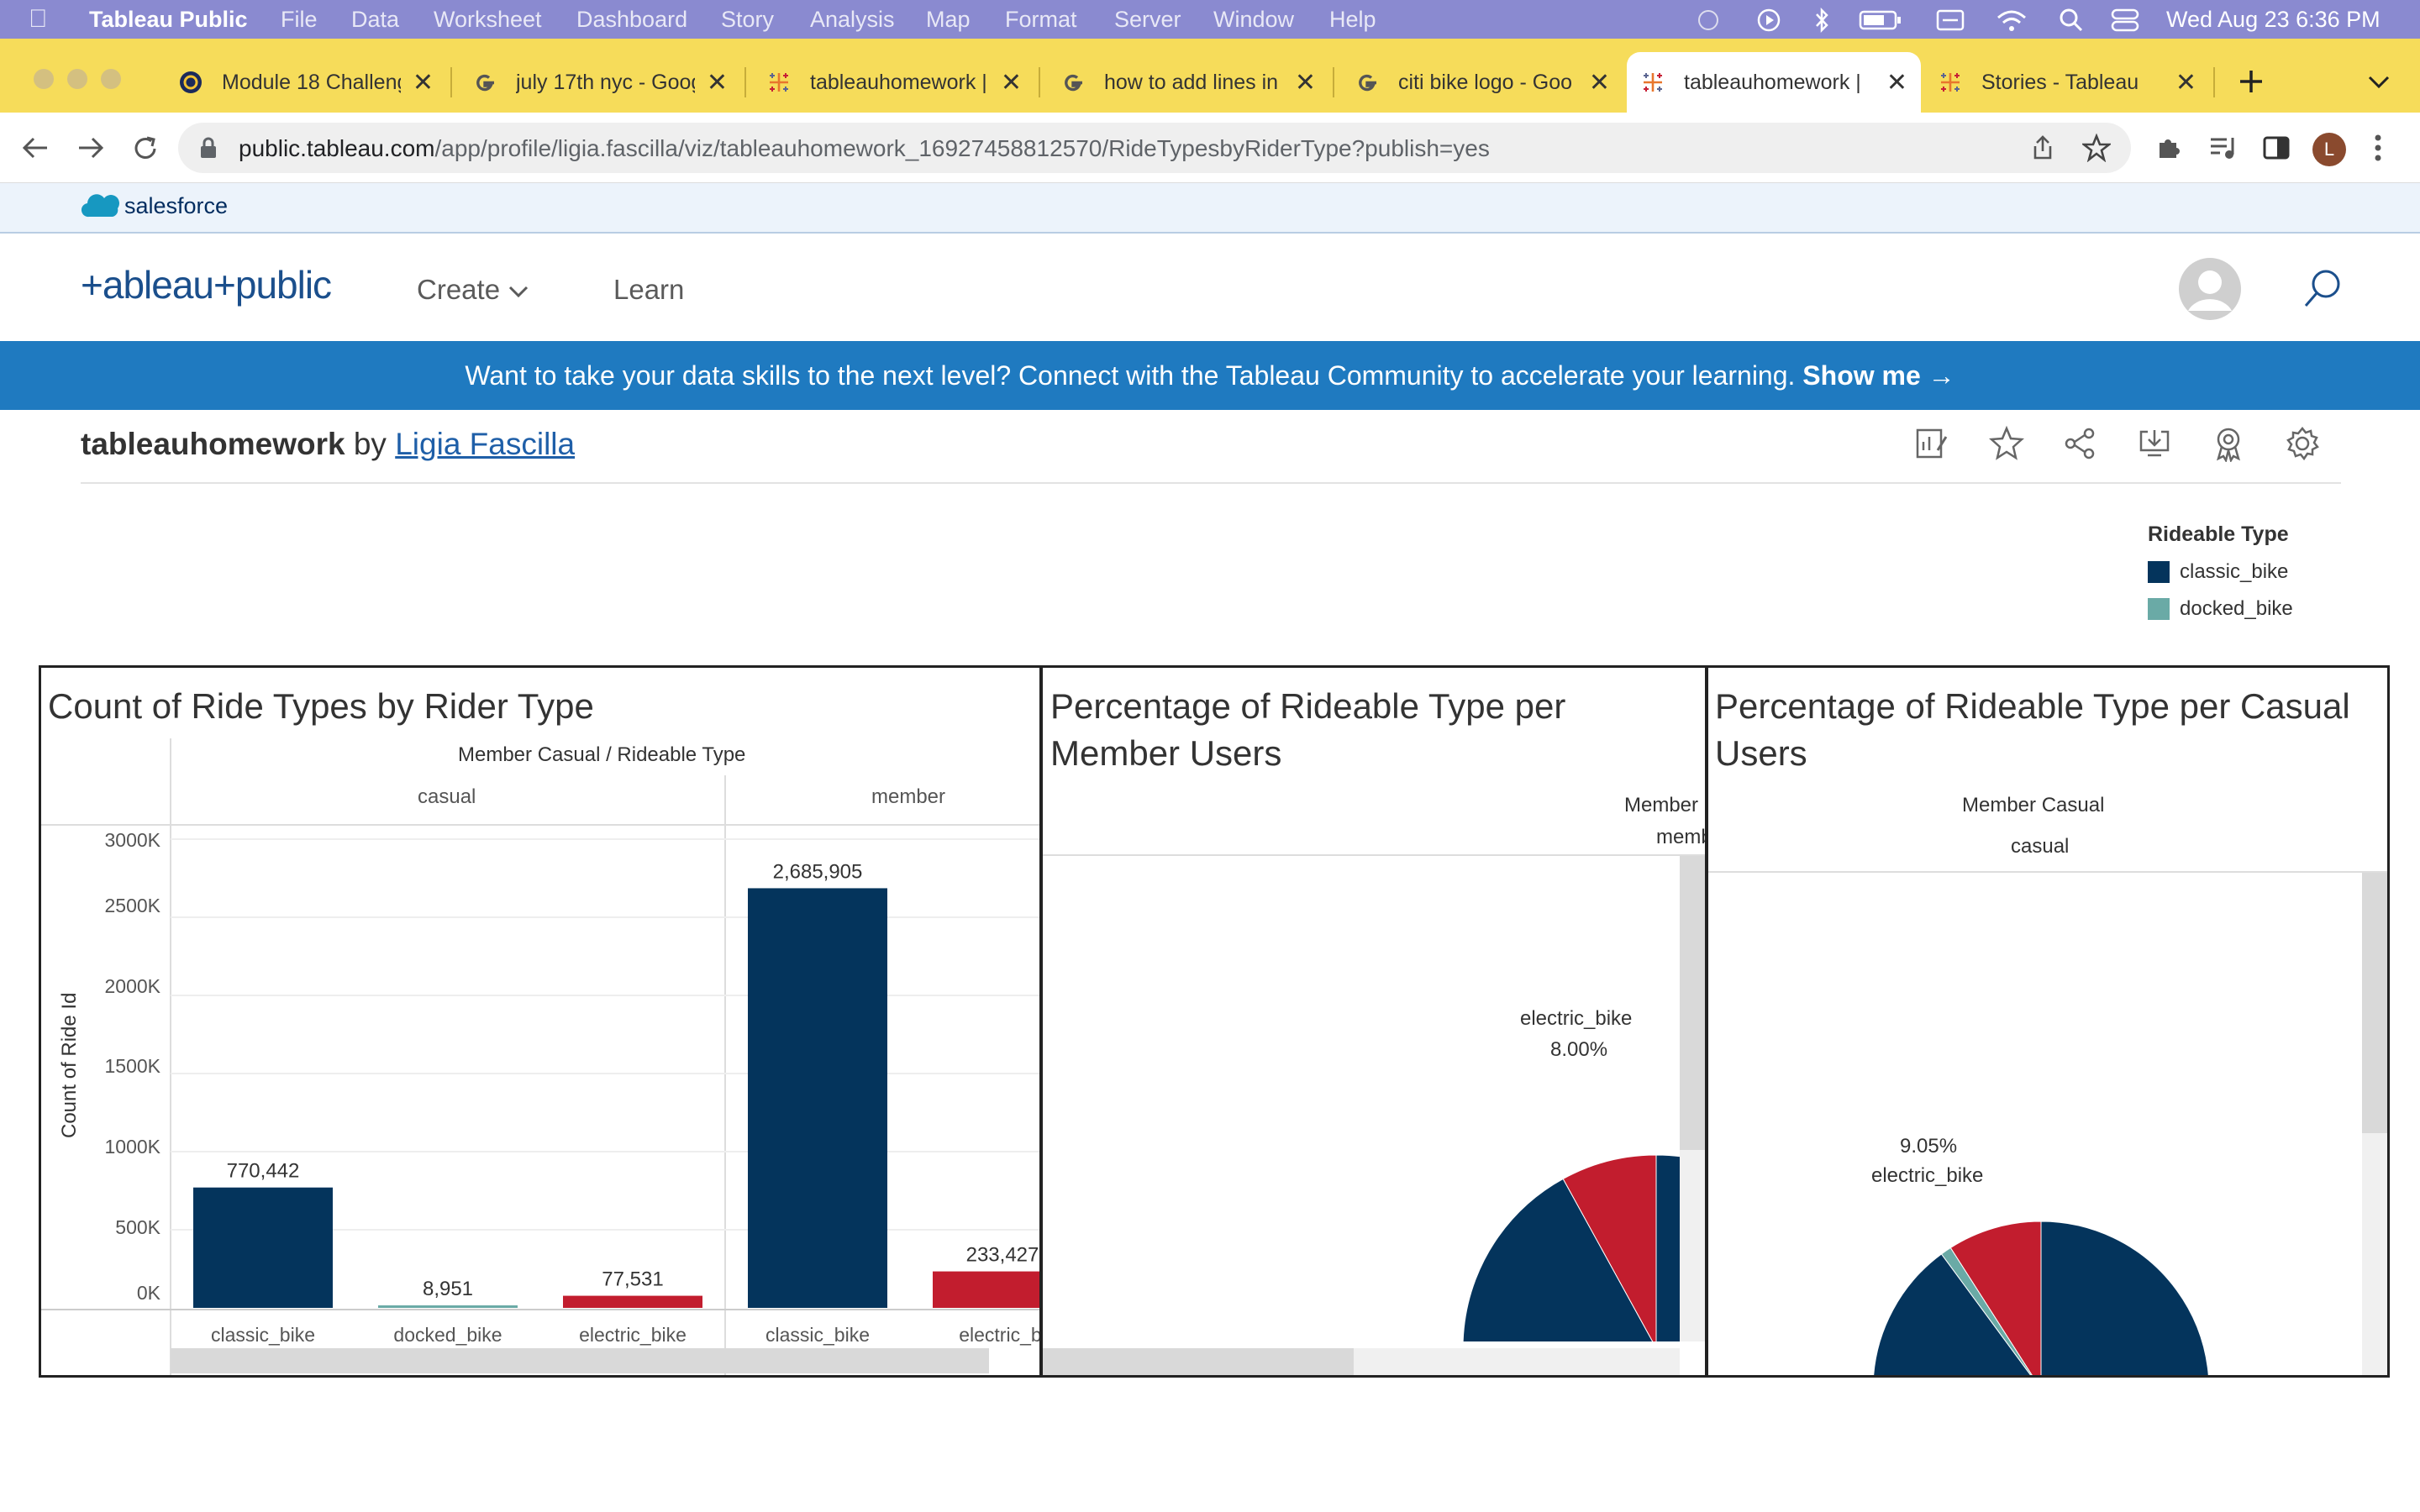 The height and width of the screenshot is (1512, 2420). Describe the element at coordinates (1147, 20) in the screenshot. I see `menu-server: Server` at that location.